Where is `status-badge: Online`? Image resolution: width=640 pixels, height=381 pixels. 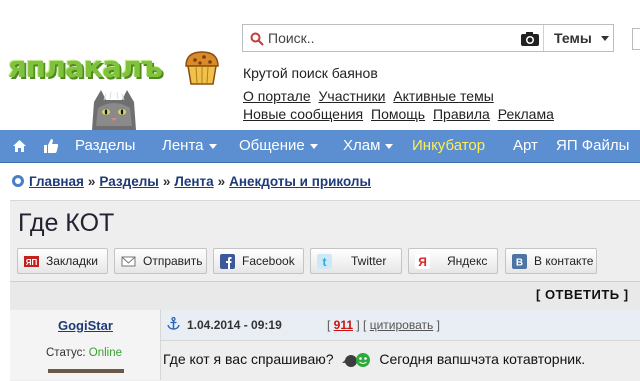
status-badge: Online is located at coordinates (105, 353).